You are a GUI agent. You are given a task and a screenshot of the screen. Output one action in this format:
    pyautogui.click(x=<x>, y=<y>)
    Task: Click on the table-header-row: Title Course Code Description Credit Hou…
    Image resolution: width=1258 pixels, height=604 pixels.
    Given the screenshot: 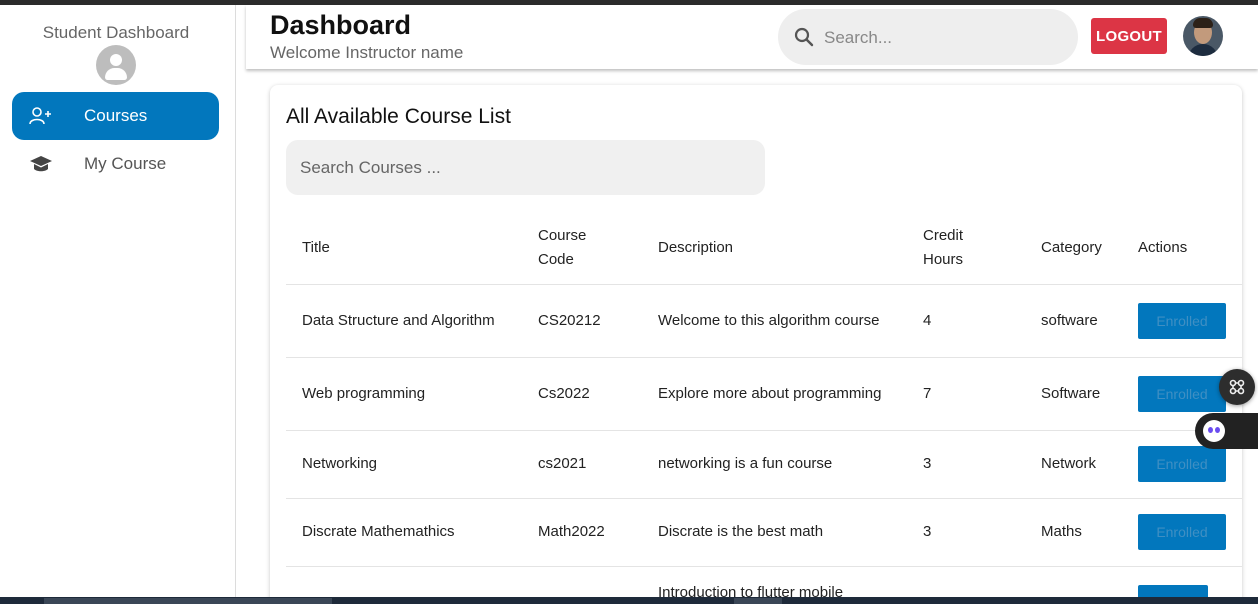 What is the action you would take?
    pyautogui.click(x=764, y=248)
    